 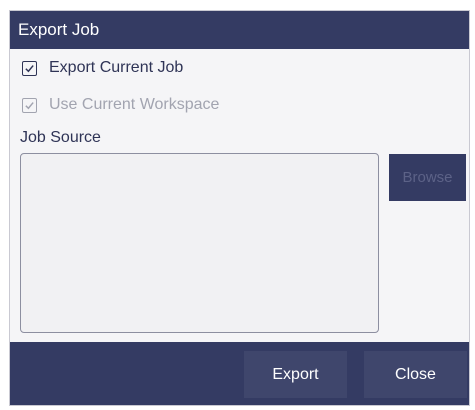 I want to click on use-current-workspace-label: Use Current Workspace, so click(x=134, y=104).